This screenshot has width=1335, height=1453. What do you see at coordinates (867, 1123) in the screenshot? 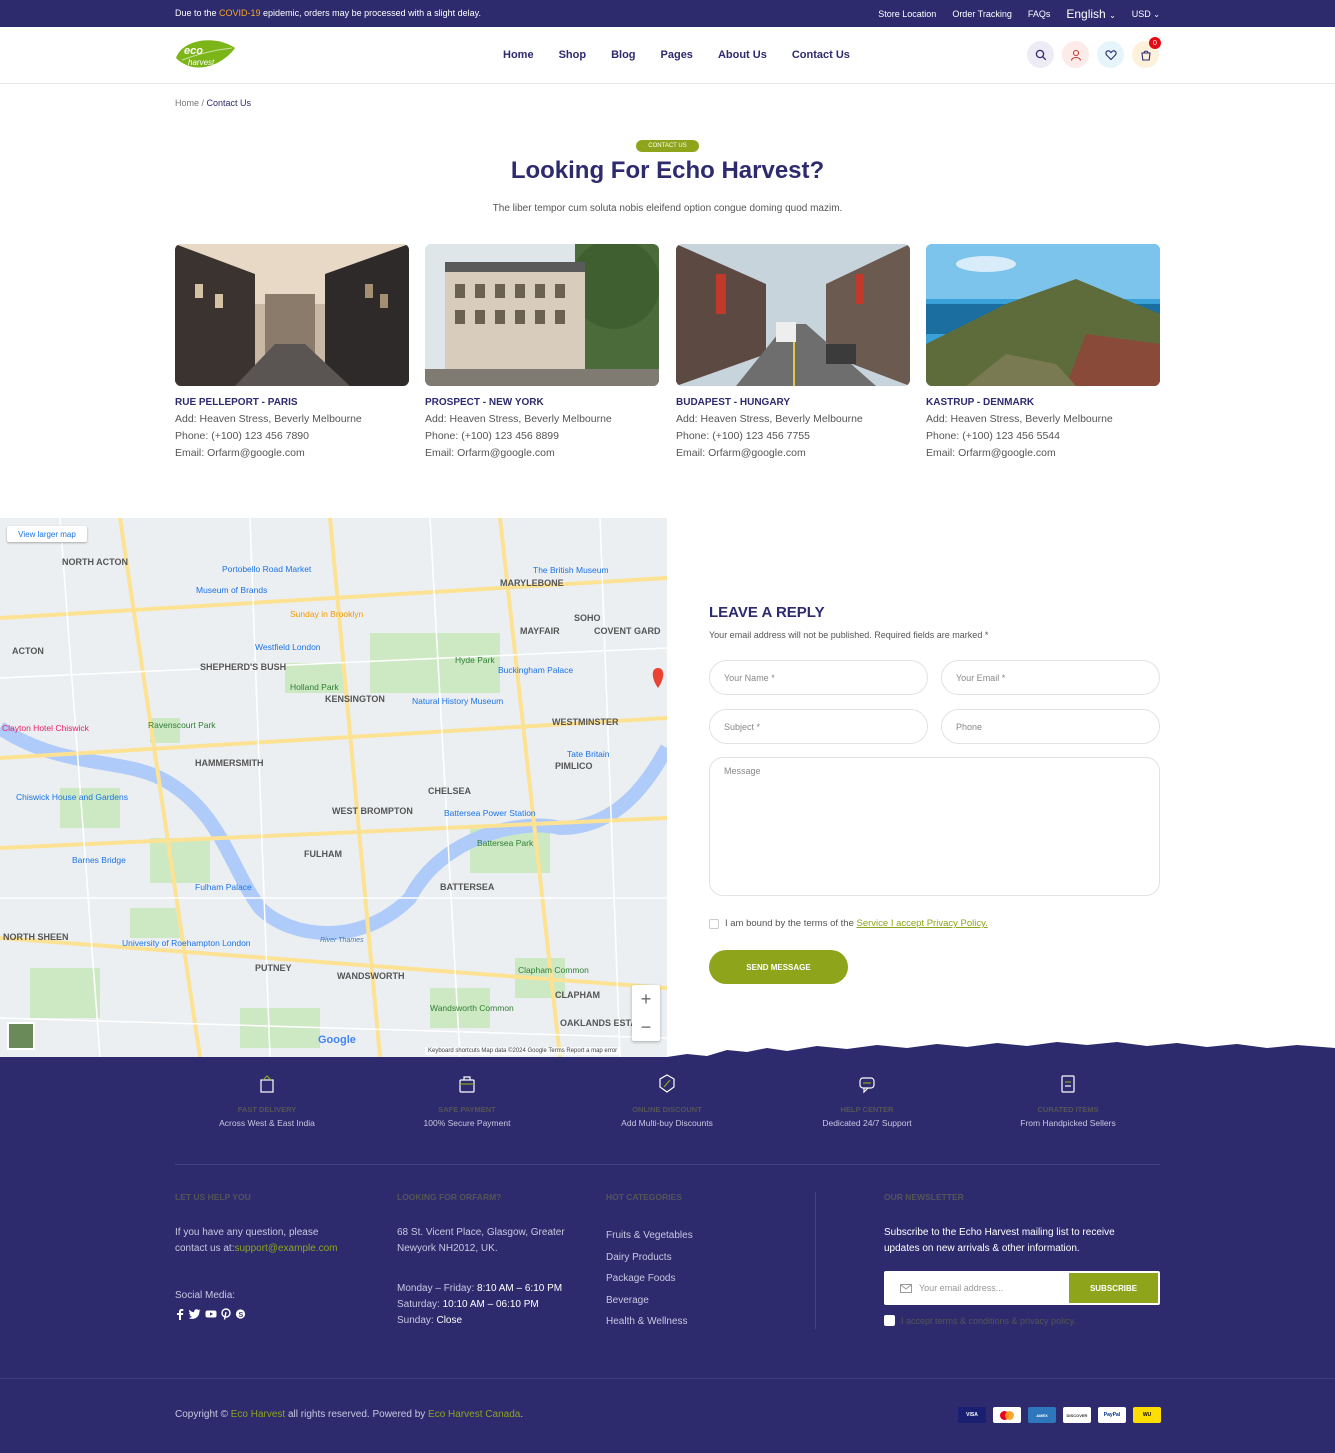
I see `feature-desc: Dedicated 24/7 Support` at bounding box center [867, 1123].